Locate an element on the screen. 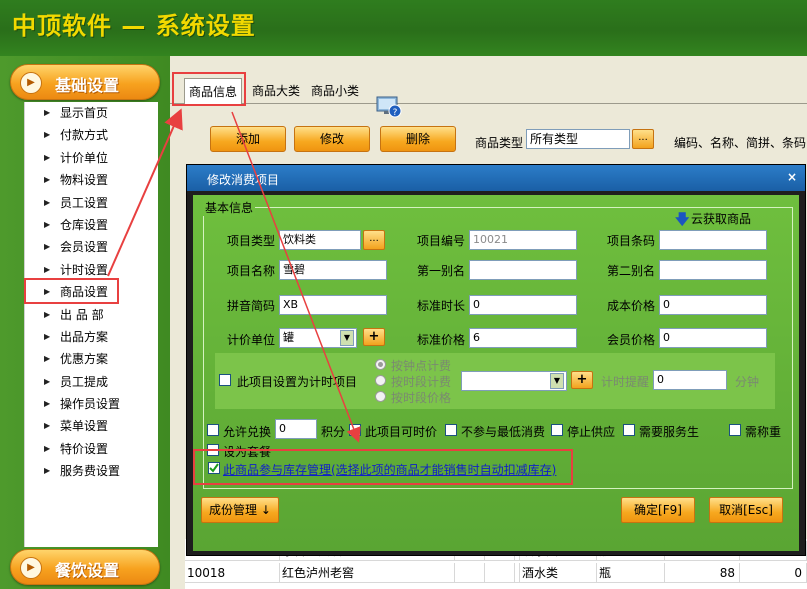 This screenshot has height=589, width=807. table-cell: 0 is located at coordinates (773, 573).